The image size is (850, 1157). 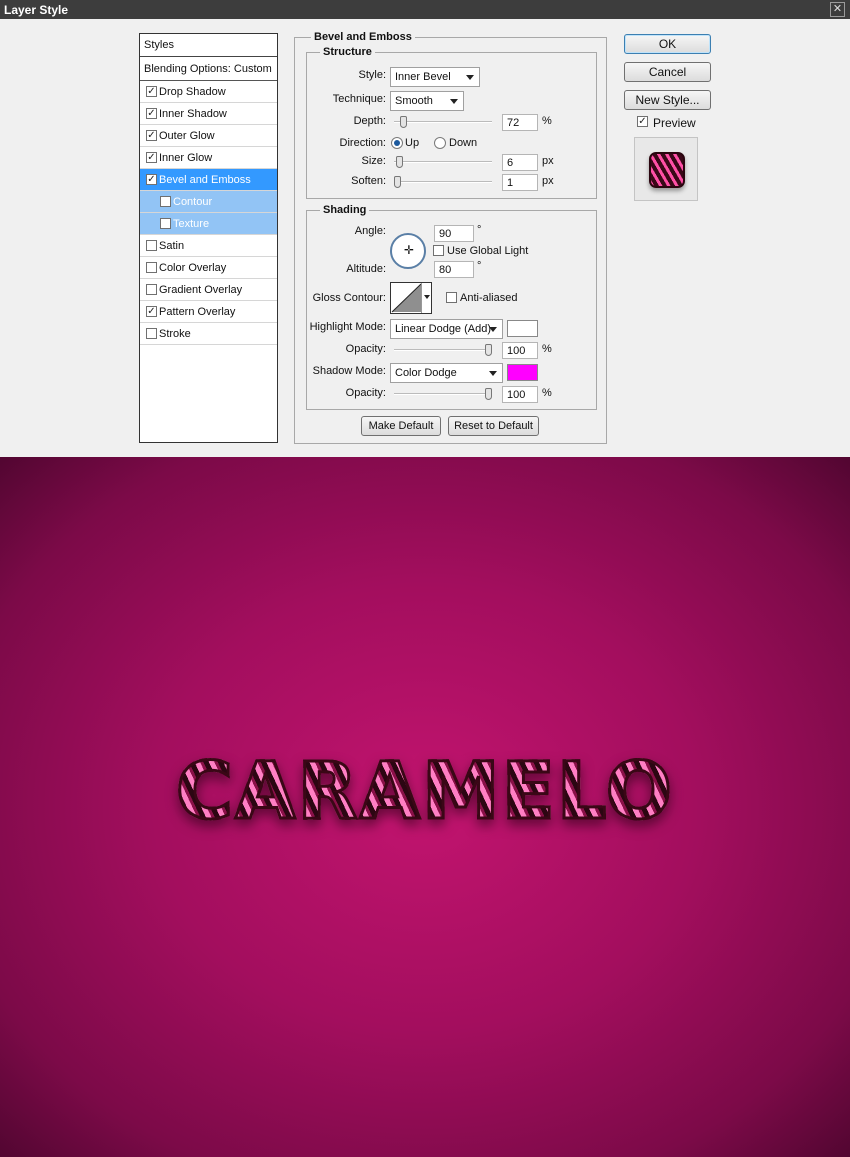 I want to click on style-item-satin: Satin, so click(x=208, y=246).